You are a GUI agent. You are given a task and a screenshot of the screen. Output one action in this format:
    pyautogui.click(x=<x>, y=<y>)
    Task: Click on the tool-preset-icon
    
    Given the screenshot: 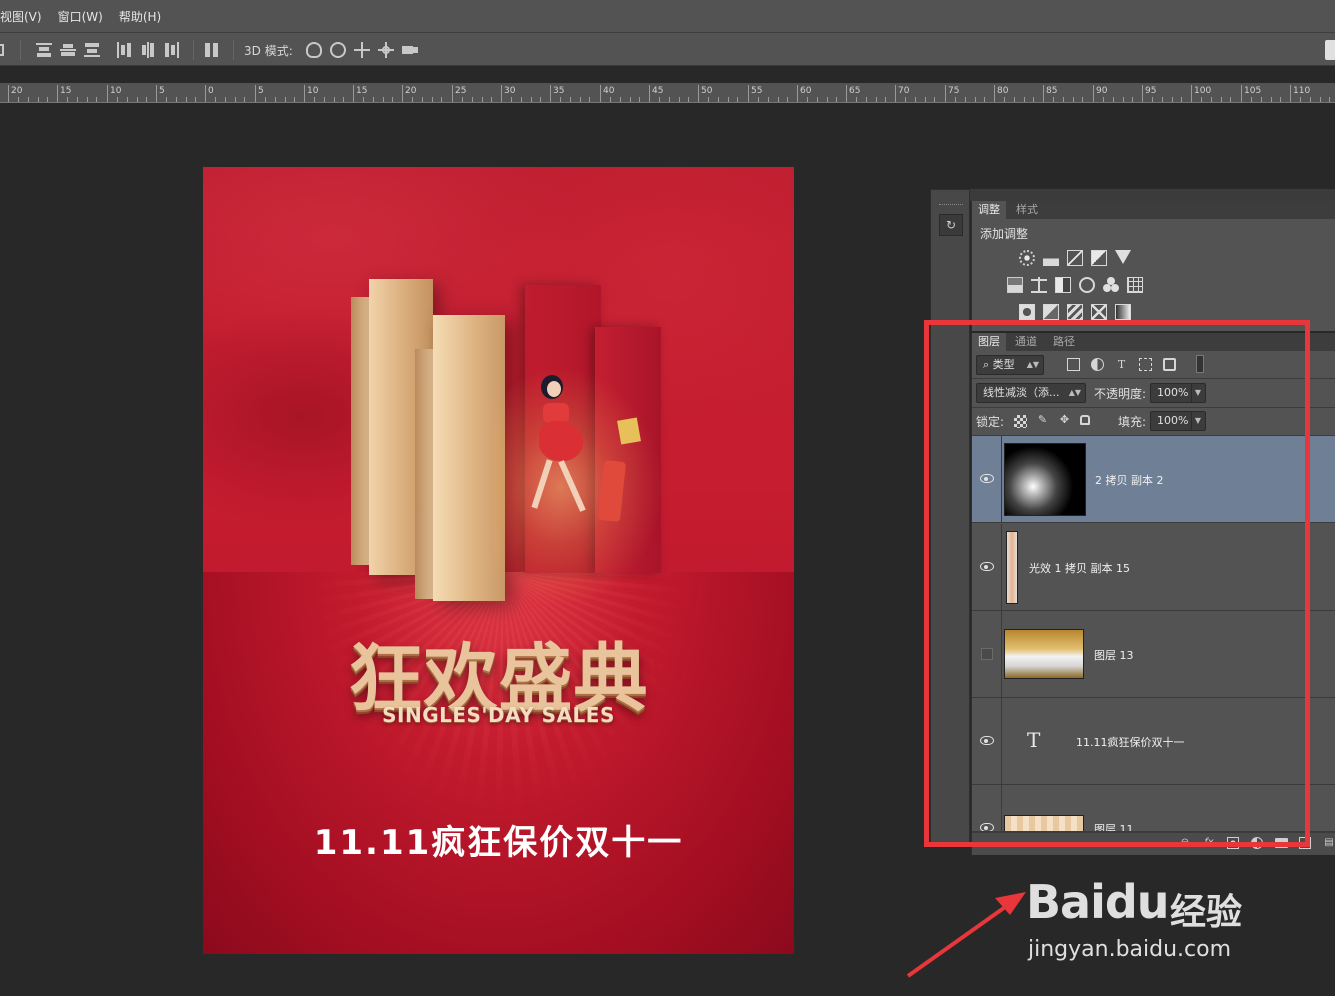 What is the action you would take?
    pyautogui.click(x=5, y=50)
    